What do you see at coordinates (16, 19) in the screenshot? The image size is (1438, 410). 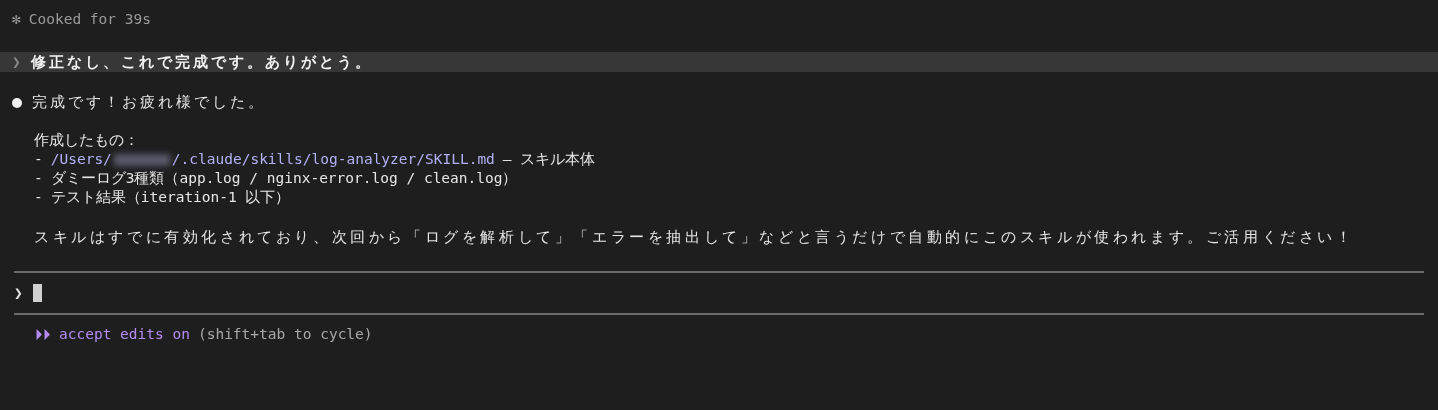 I see `asterisk-icon: ✻` at bounding box center [16, 19].